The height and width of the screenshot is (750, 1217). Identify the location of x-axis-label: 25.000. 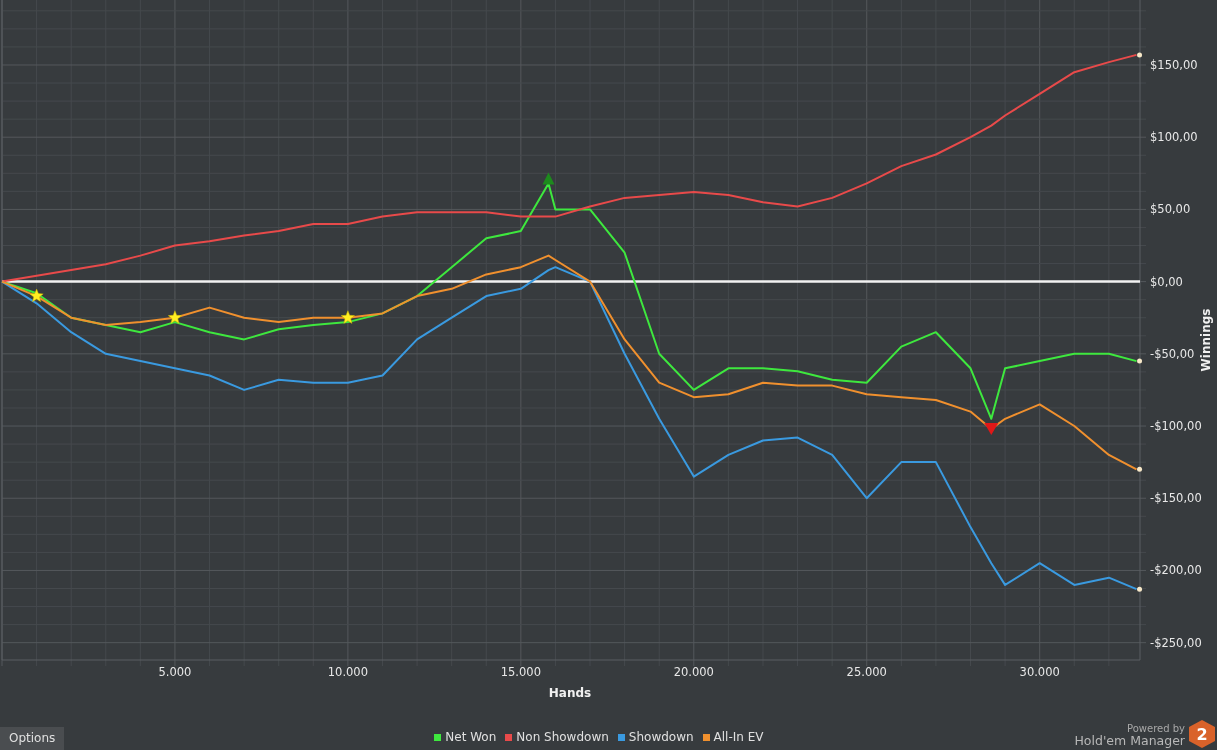
(866, 672).